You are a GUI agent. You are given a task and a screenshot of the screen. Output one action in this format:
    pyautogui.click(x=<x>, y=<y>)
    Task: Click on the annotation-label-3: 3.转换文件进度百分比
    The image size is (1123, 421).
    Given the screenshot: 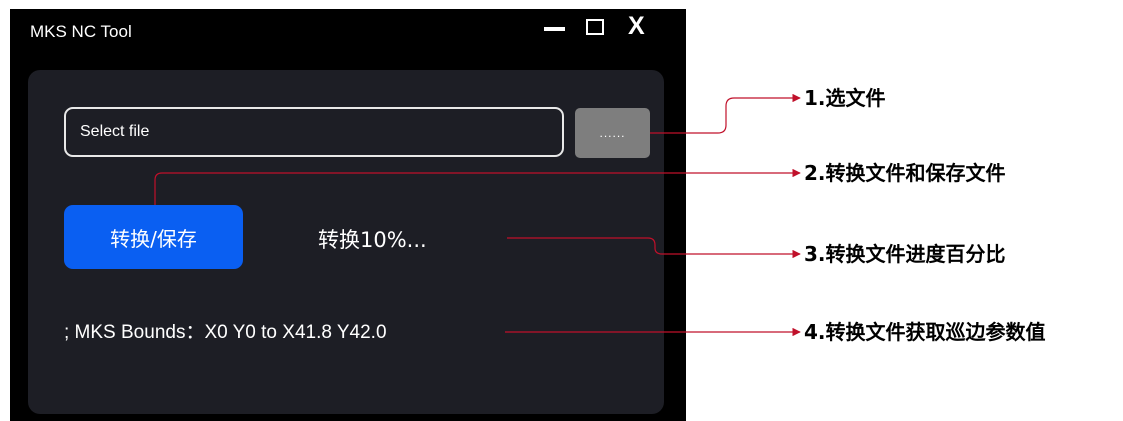 What is the action you would take?
    pyautogui.click(x=905, y=254)
    